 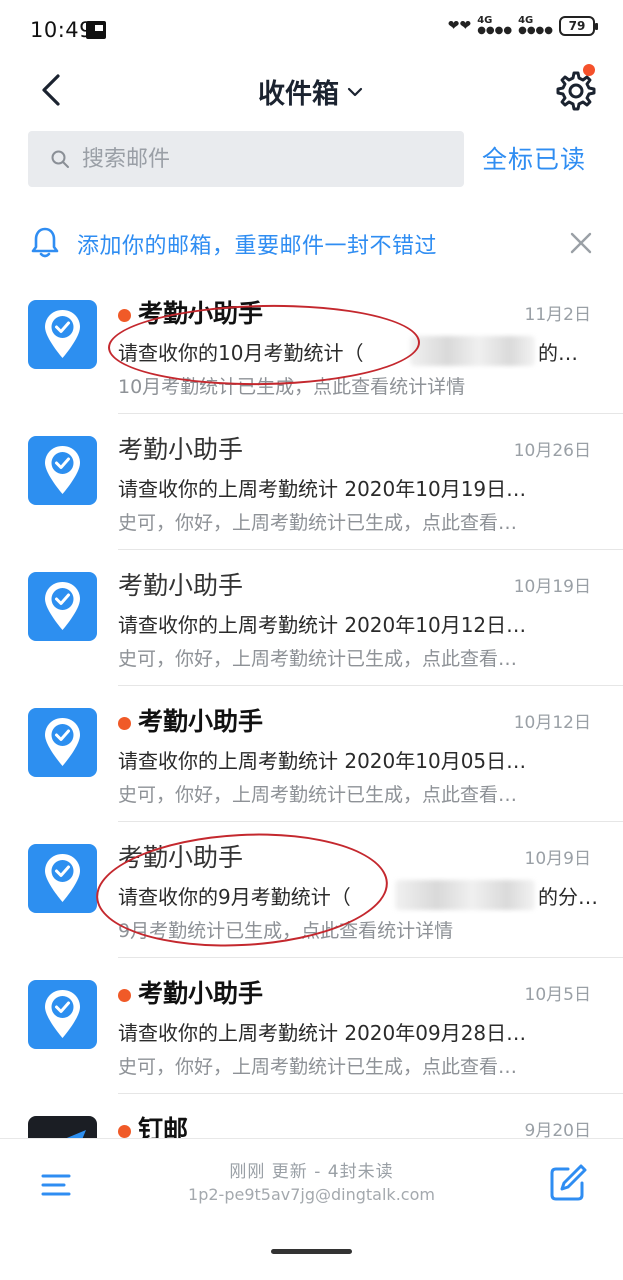 What do you see at coordinates (526, 20) in the screenshot?
I see `network-label-2: 4G` at bounding box center [526, 20].